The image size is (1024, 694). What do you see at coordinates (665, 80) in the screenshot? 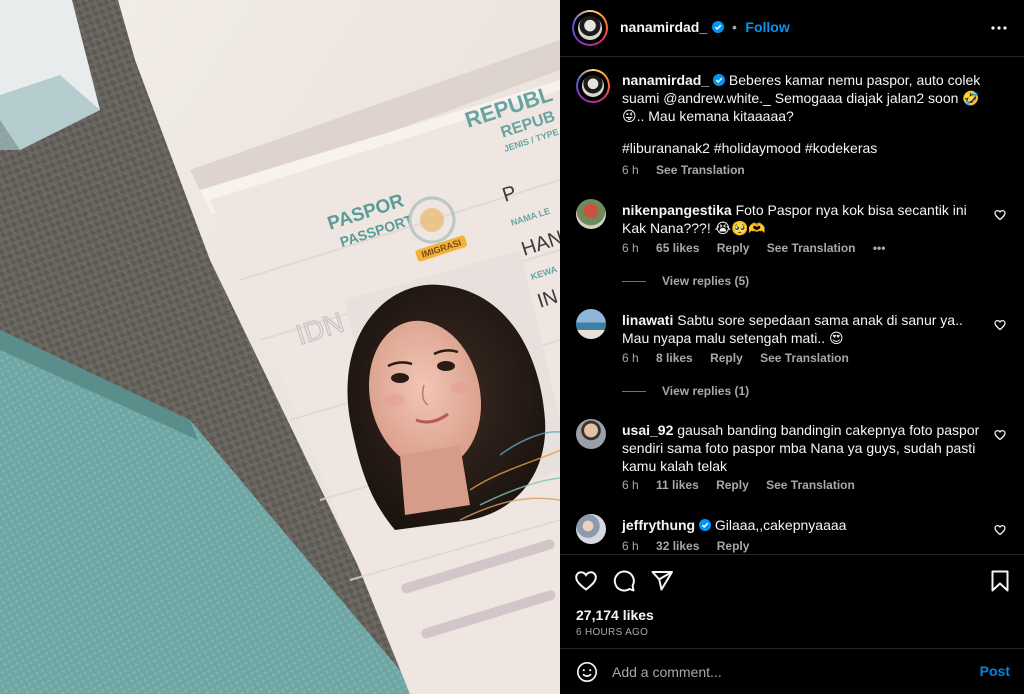
I see `caption-username: nanamirdad_` at bounding box center [665, 80].